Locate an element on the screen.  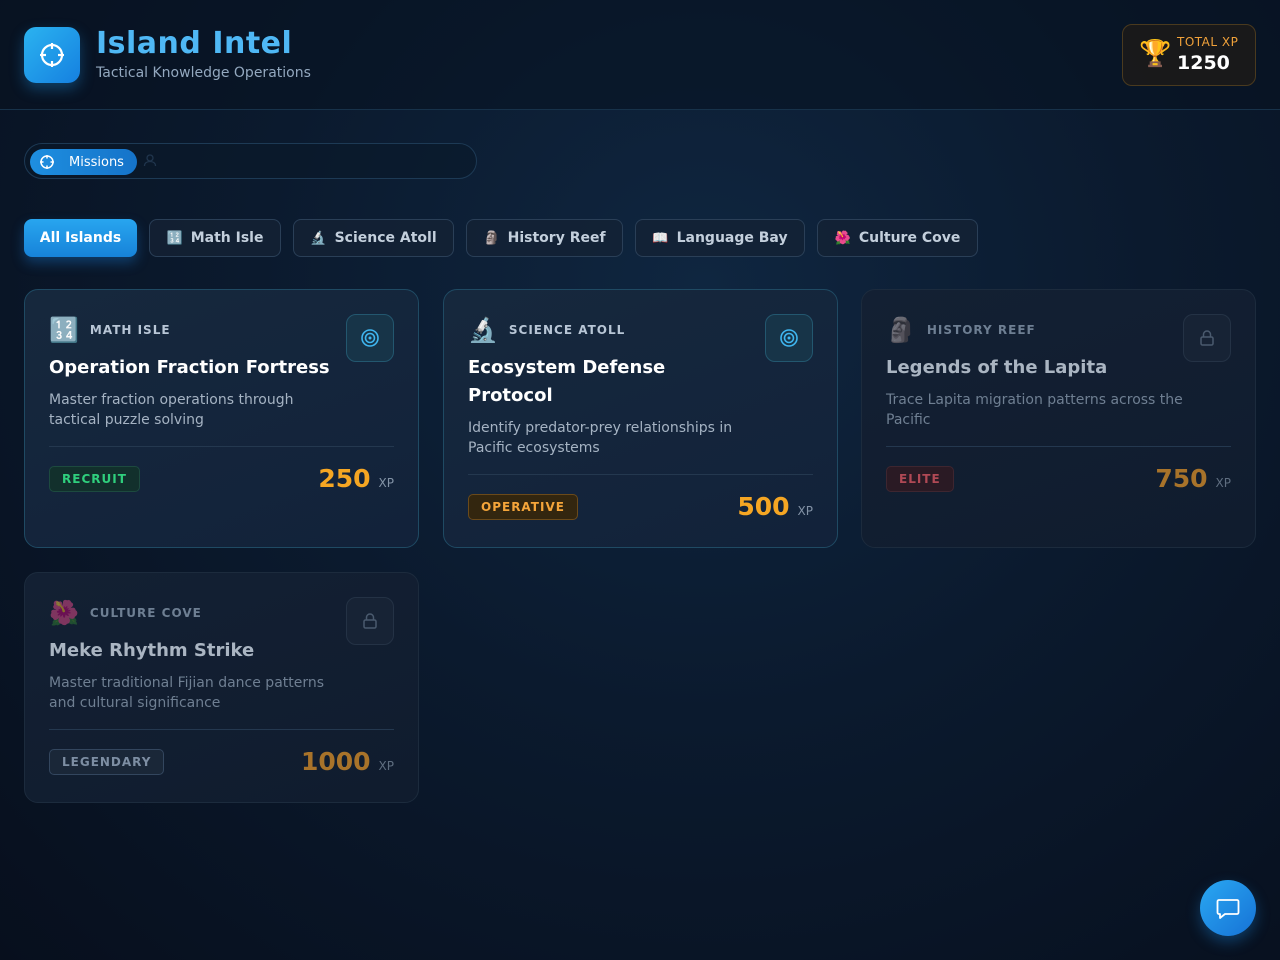
filter-math-isle: 🔢 Math Isle is located at coordinates (215, 238).